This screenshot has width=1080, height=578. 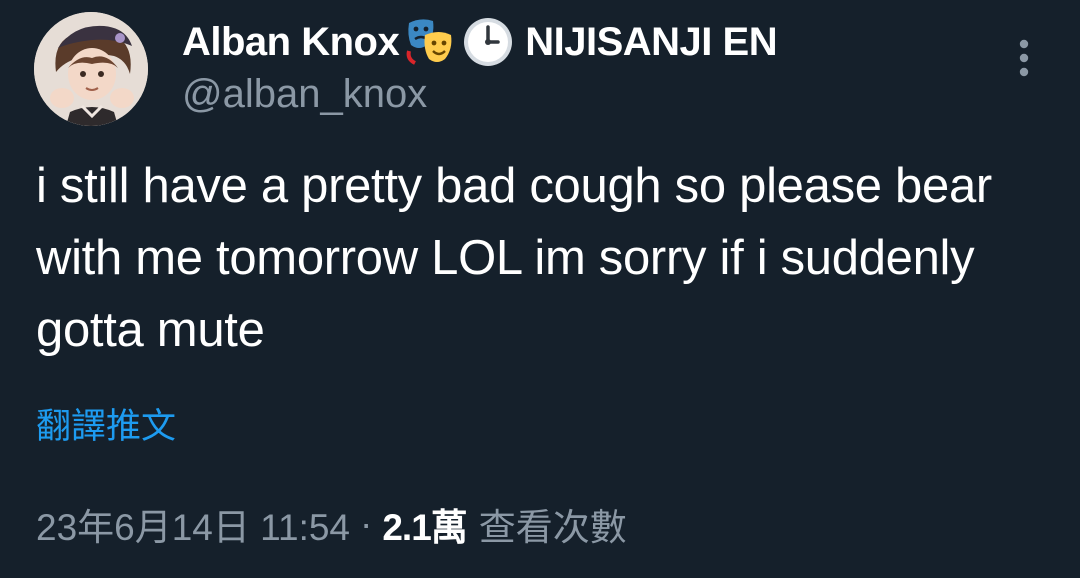 What do you see at coordinates (430, 42) in the screenshot?
I see `performing-arts-icon` at bounding box center [430, 42].